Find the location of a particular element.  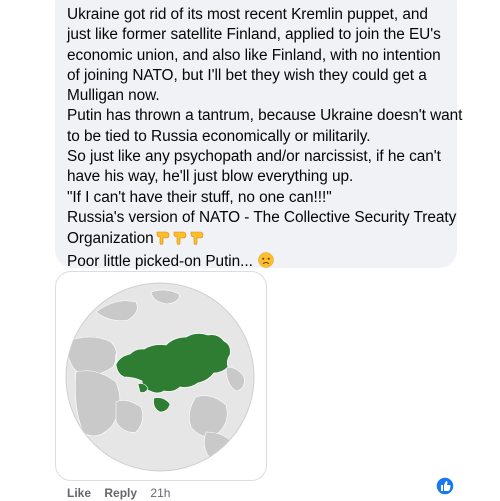

reply-link: Reply is located at coordinates (120, 493).